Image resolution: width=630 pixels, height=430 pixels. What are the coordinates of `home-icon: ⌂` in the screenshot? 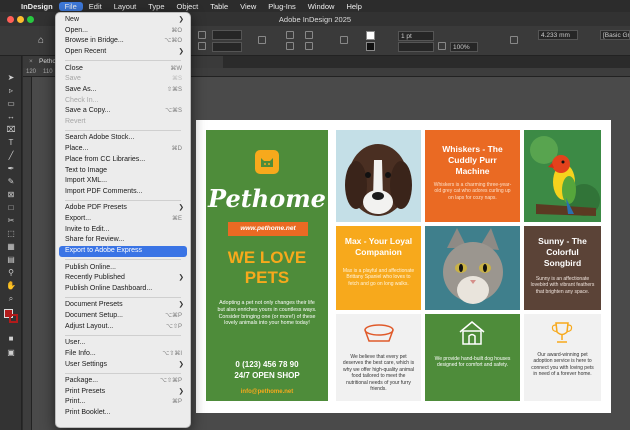 It's located at (41, 40).